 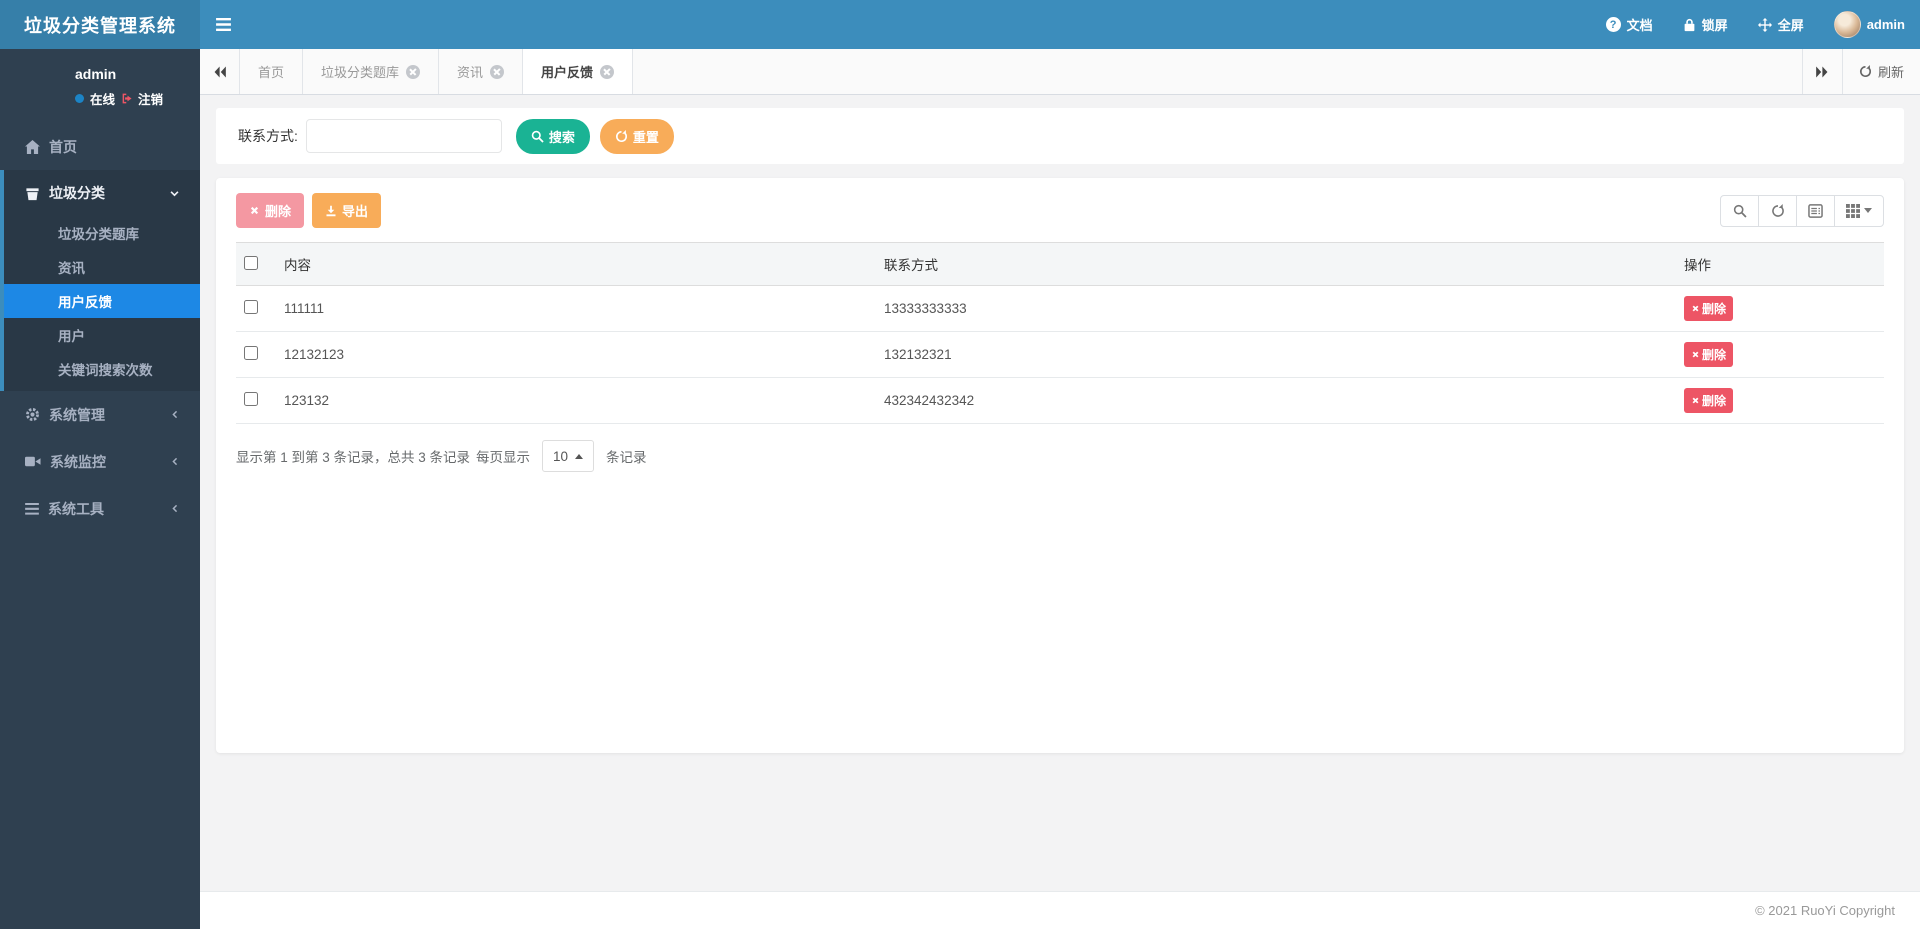 What do you see at coordinates (1781, 24) in the screenshot?
I see `fullscreen-link: 全屏` at bounding box center [1781, 24].